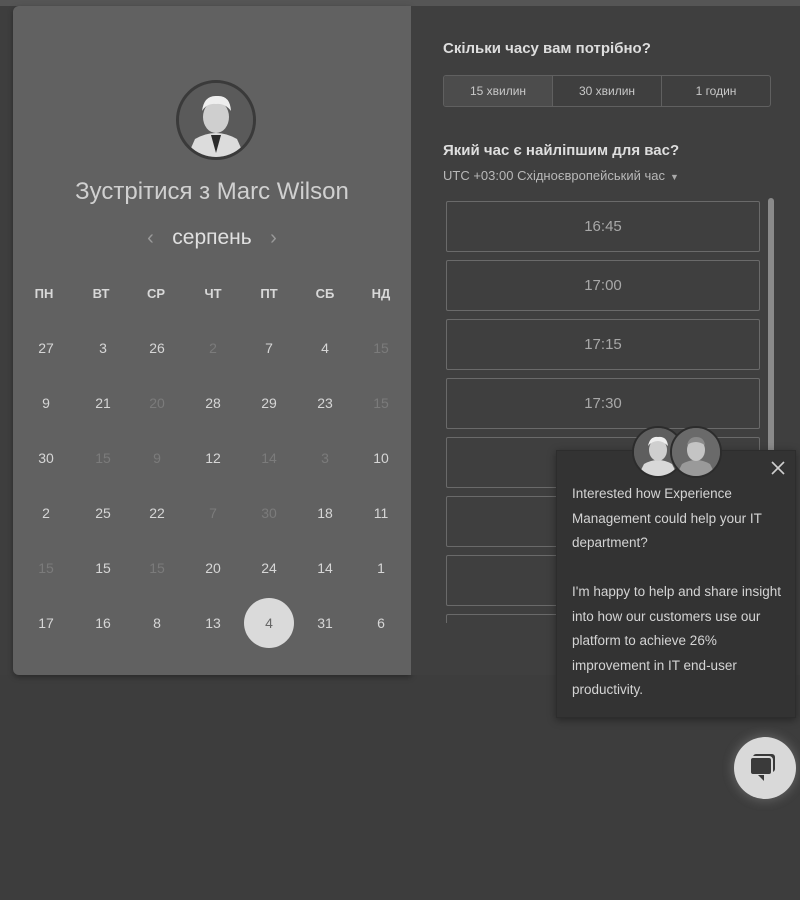 This screenshot has width=800, height=900. What do you see at coordinates (103, 623) in the screenshot?
I see `calendar-day: 16` at bounding box center [103, 623].